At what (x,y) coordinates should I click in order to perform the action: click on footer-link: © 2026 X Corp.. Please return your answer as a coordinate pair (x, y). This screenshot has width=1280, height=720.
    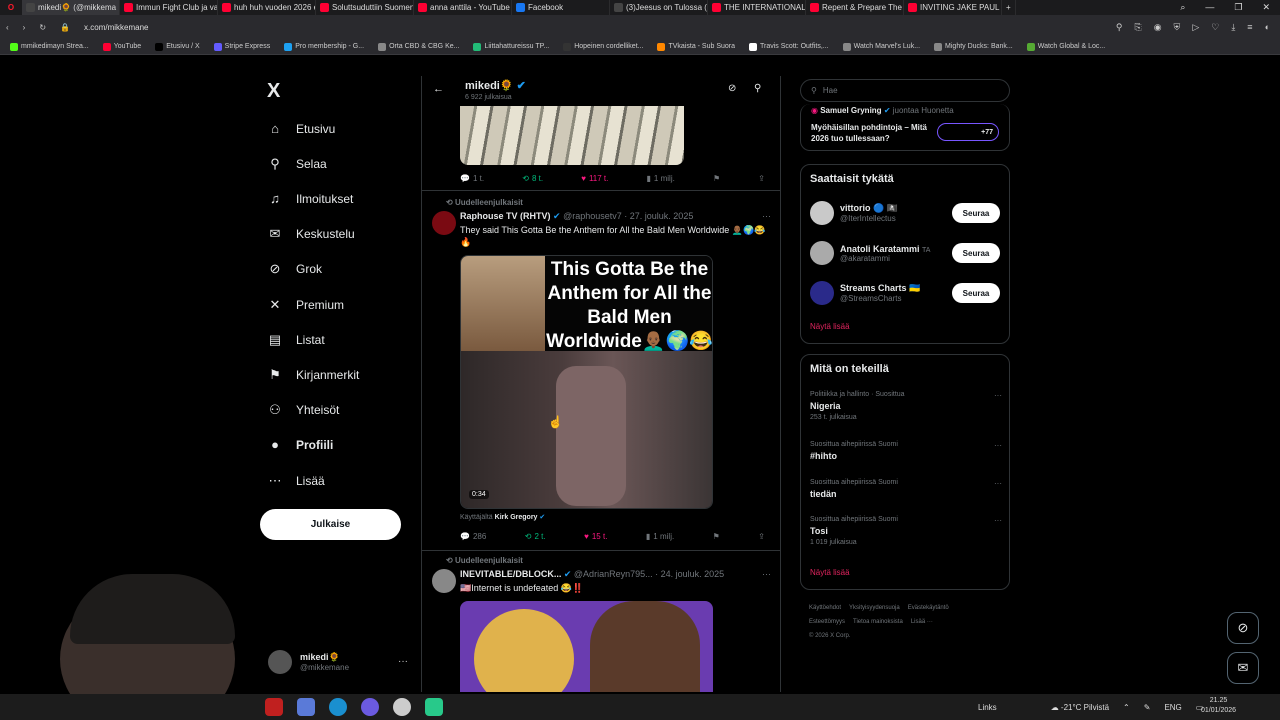
    Looking at the image, I should click on (829, 636).